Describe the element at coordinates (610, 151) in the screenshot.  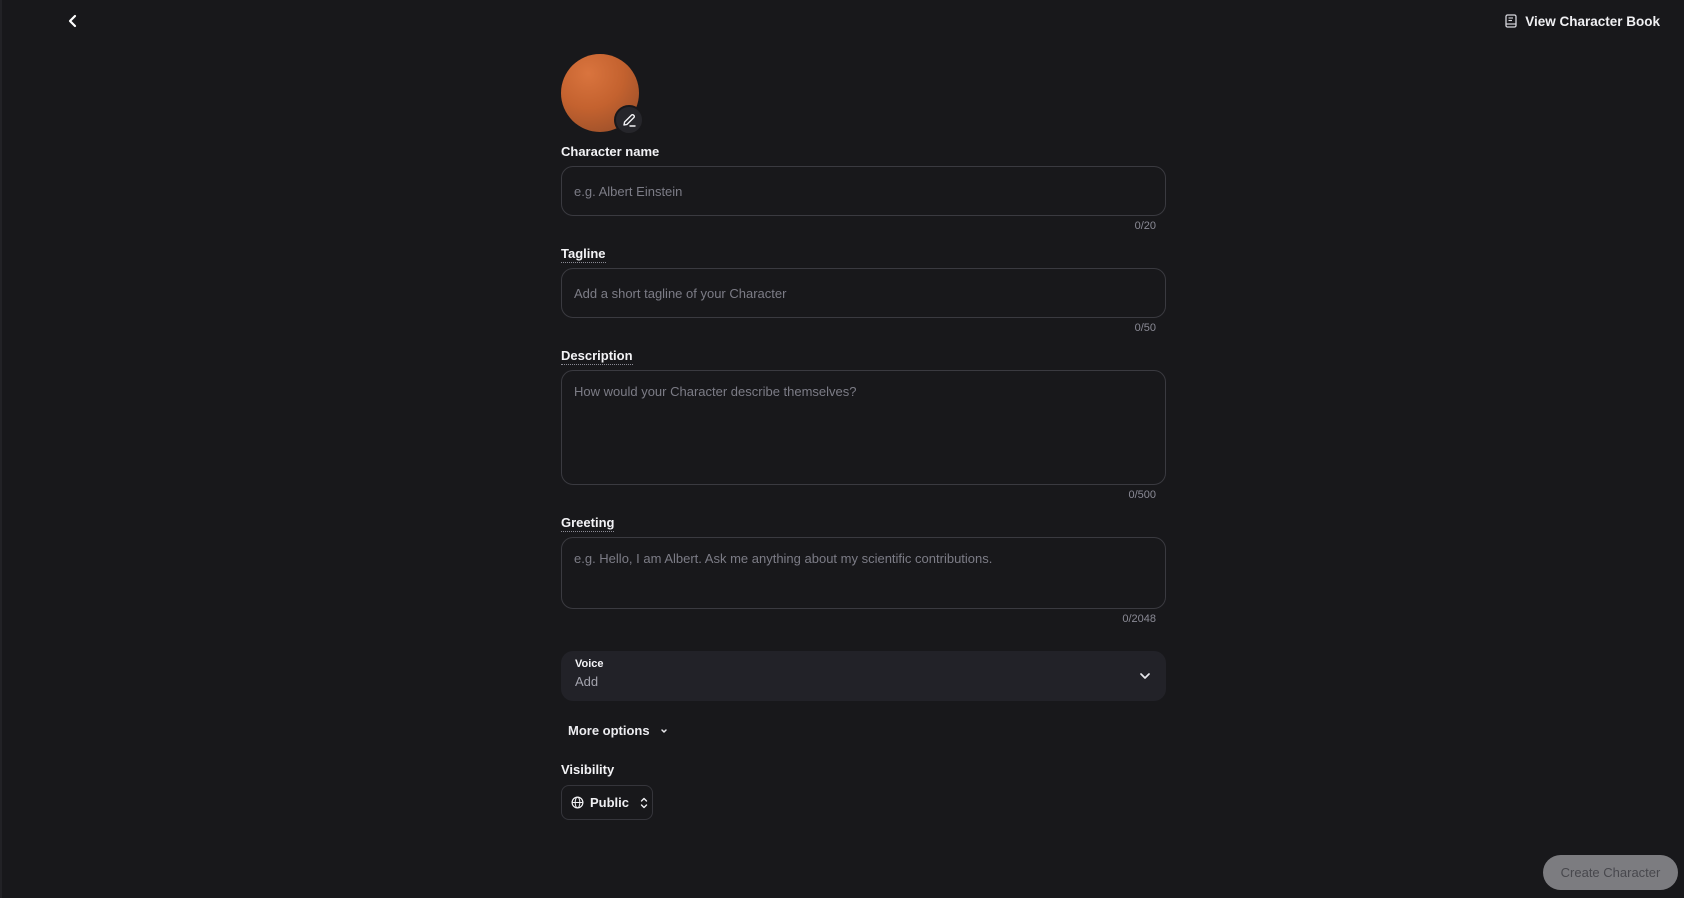
I see `character-name-label: Character name` at that location.